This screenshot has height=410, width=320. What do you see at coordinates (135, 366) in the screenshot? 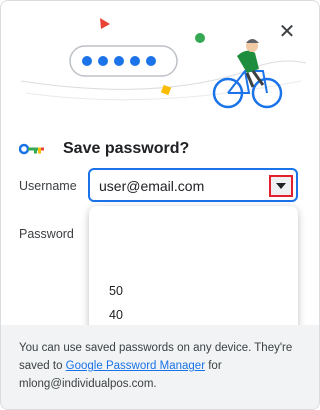
I see `password-manager-link: Google Password Manager` at bounding box center [135, 366].